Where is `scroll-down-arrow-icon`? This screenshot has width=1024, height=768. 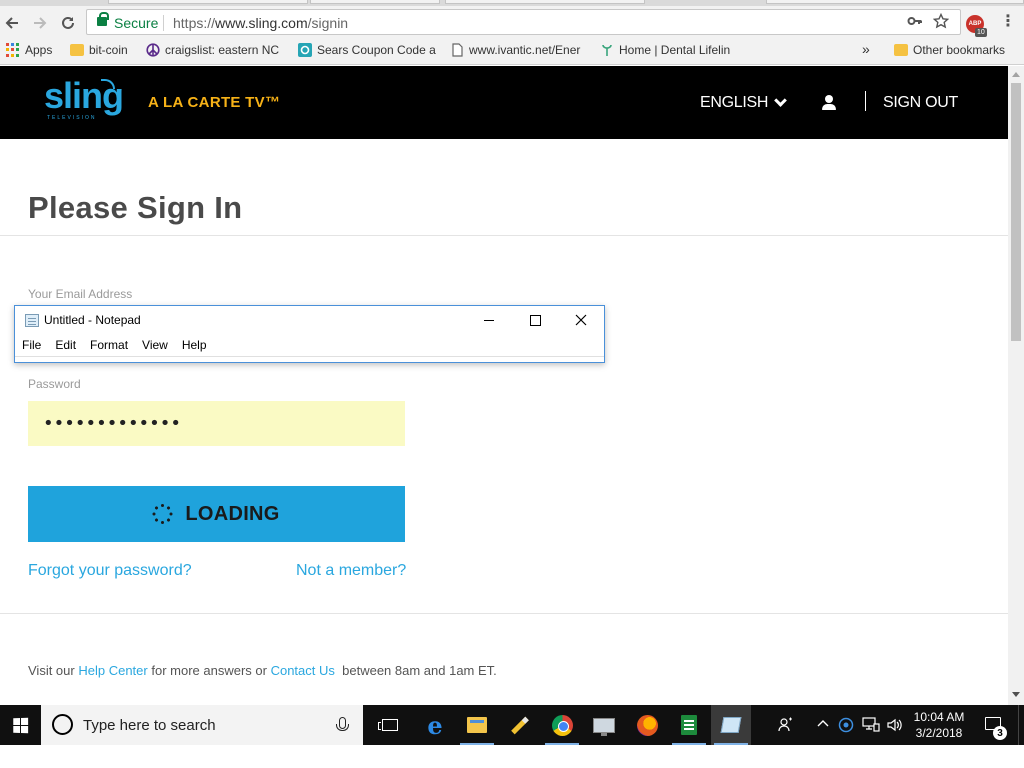 scroll-down-arrow-icon is located at coordinates (1016, 694).